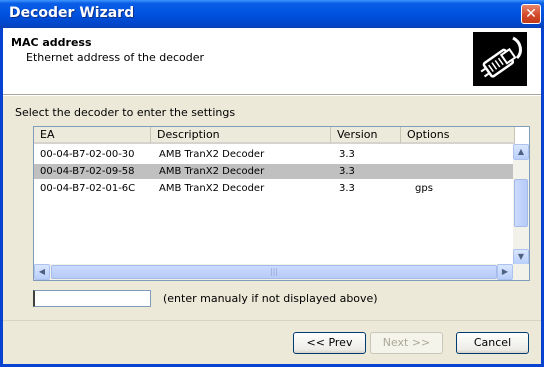 Image resolution: width=544 pixels, height=367 pixels. What do you see at coordinates (505, 272) in the screenshot?
I see `scroll-right-icon: ▶` at bounding box center [505, 272].